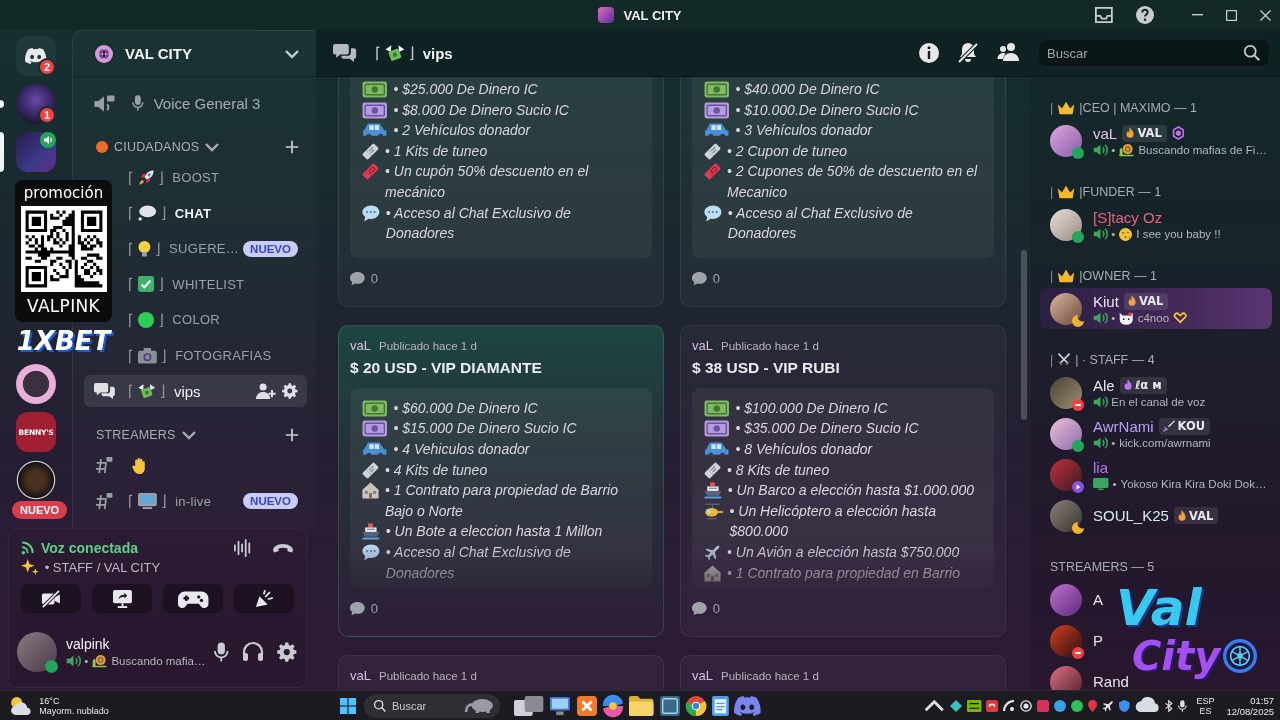  I want to click on region: ES, so click(1205, 710).